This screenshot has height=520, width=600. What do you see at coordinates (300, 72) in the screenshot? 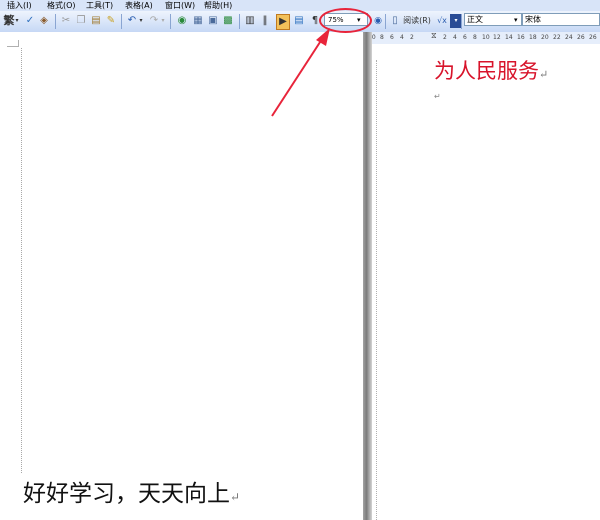
I see `annotation-arrow-icon` at bounding box center [300, 72].